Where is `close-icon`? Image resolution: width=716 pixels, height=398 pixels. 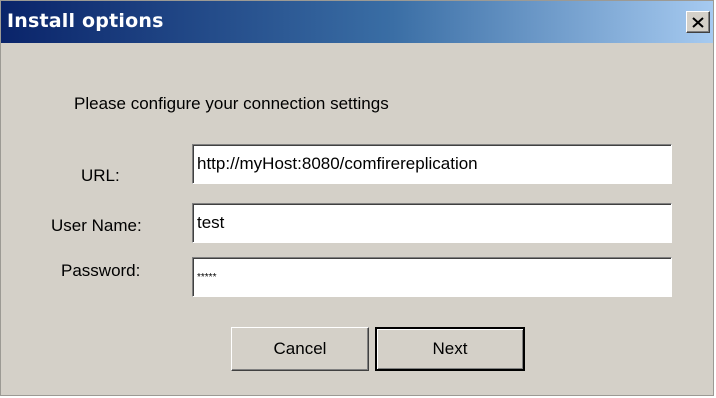
close-icon is located at coordinates (698, 22).